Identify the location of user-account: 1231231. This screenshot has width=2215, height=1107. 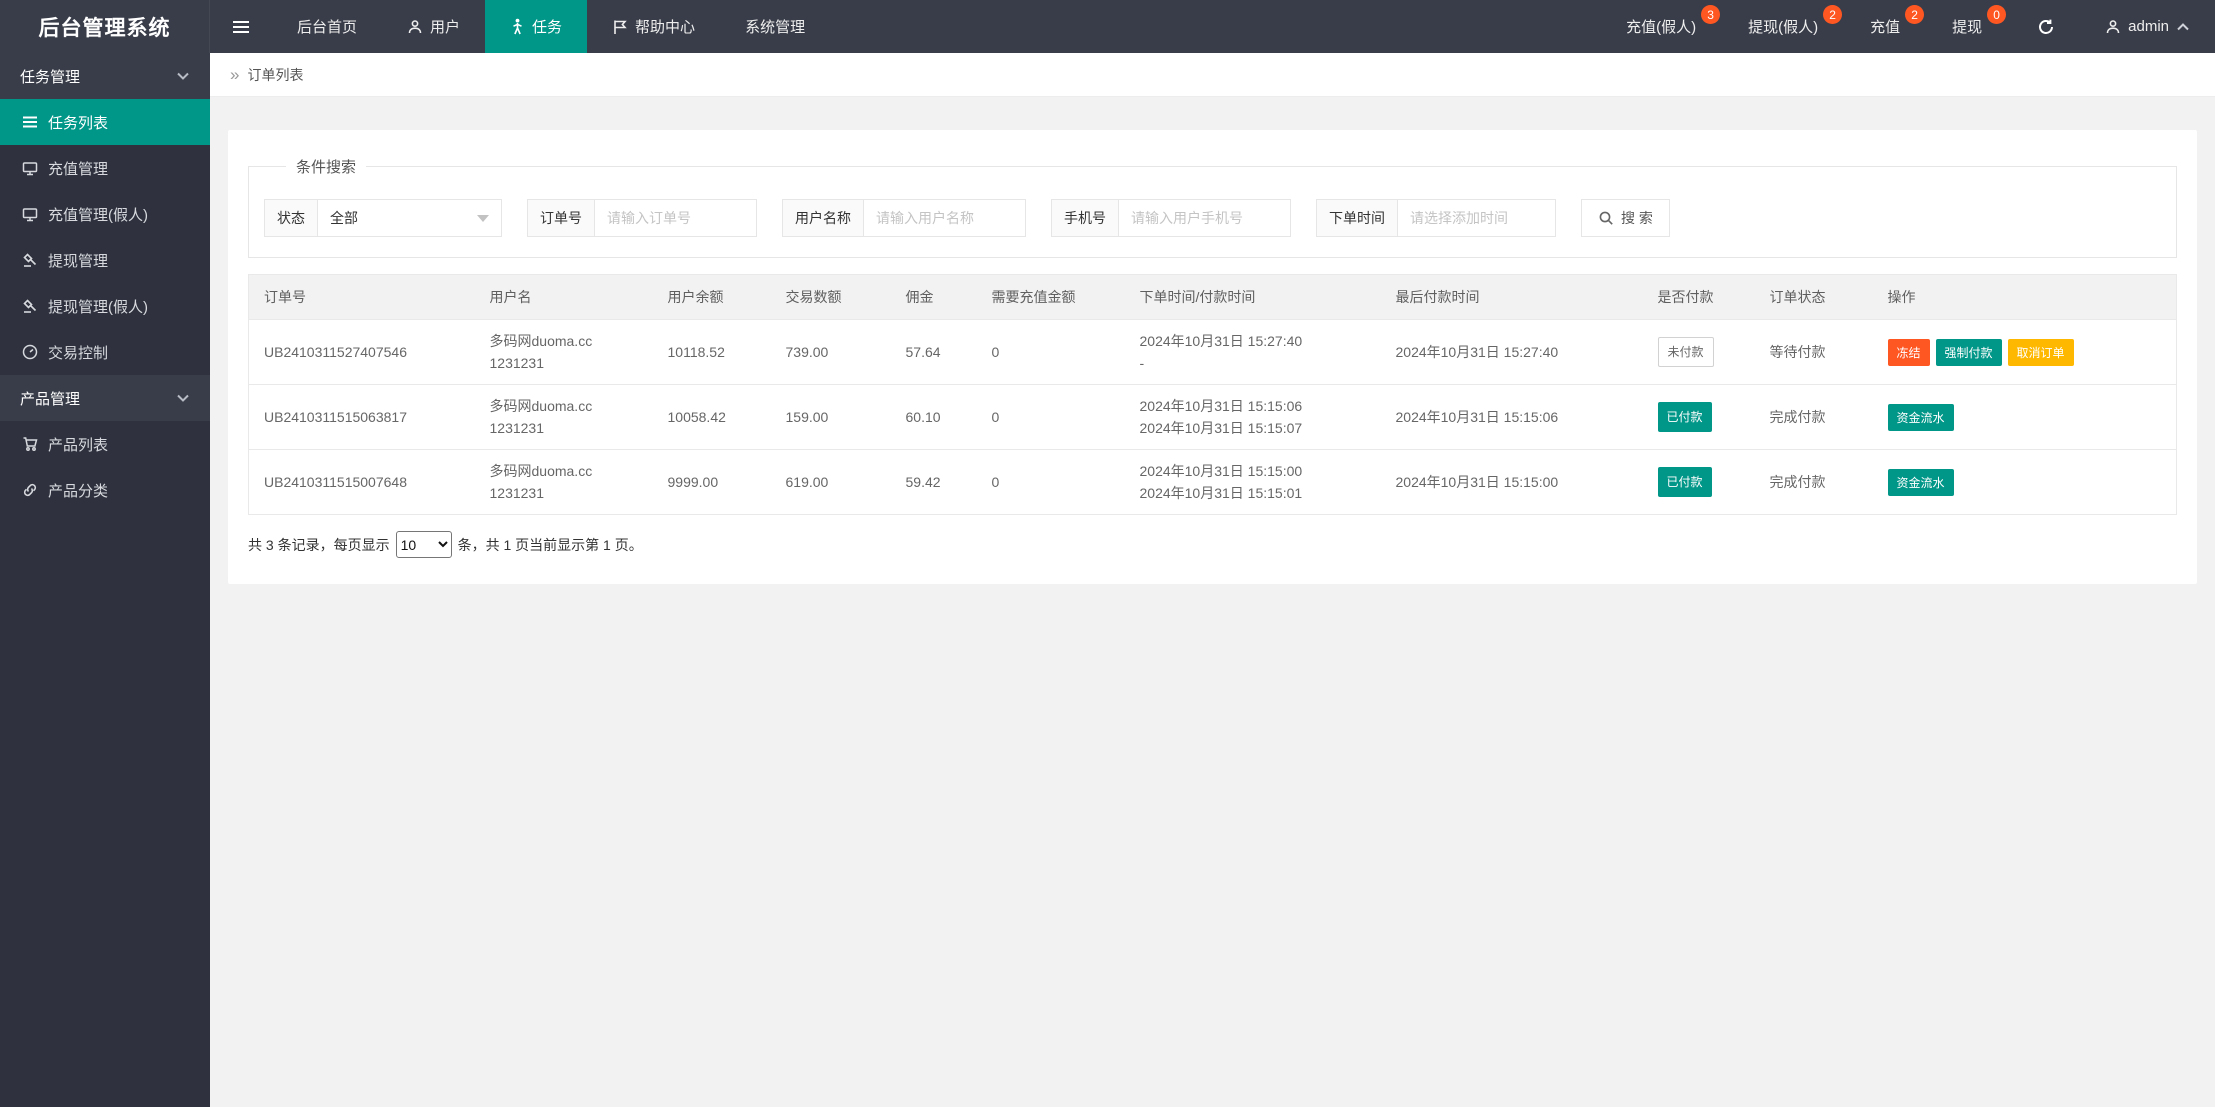
(517, 493).